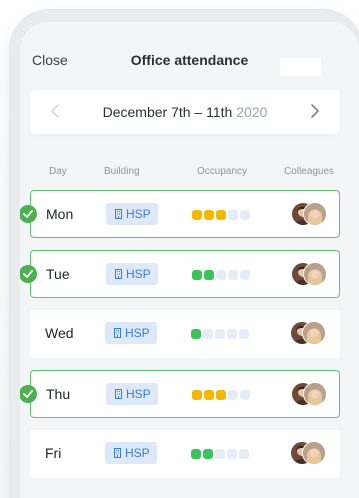  Describe the element at coordinates (300, 67) in the screenshot. I see `header-action-placeholder` at that location.